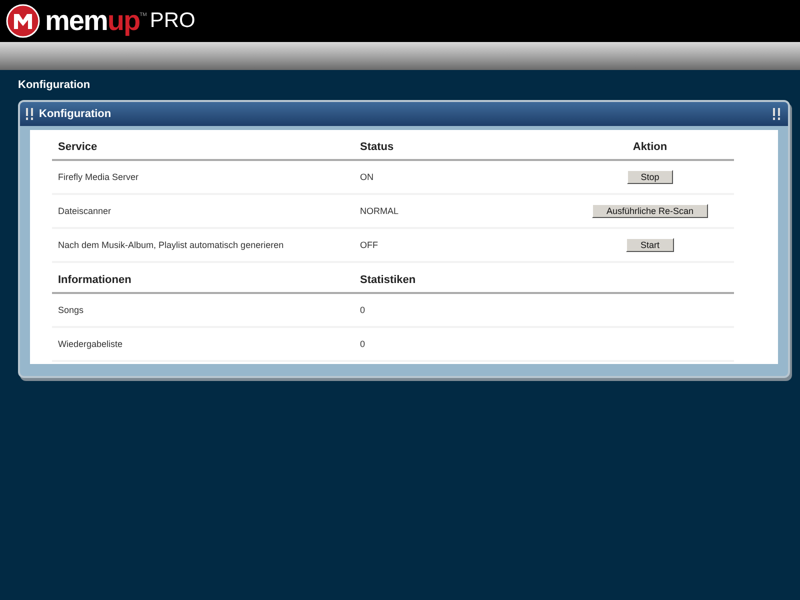  Describe the element at coordinates (455, 277) in the screenshot. I see `column-header: Statistiken` at that location.